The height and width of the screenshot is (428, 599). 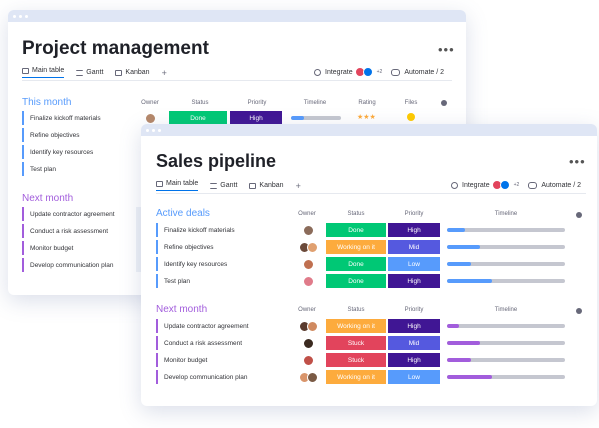 I want to click on group-title: Active deals, so click(x=183, y=213).